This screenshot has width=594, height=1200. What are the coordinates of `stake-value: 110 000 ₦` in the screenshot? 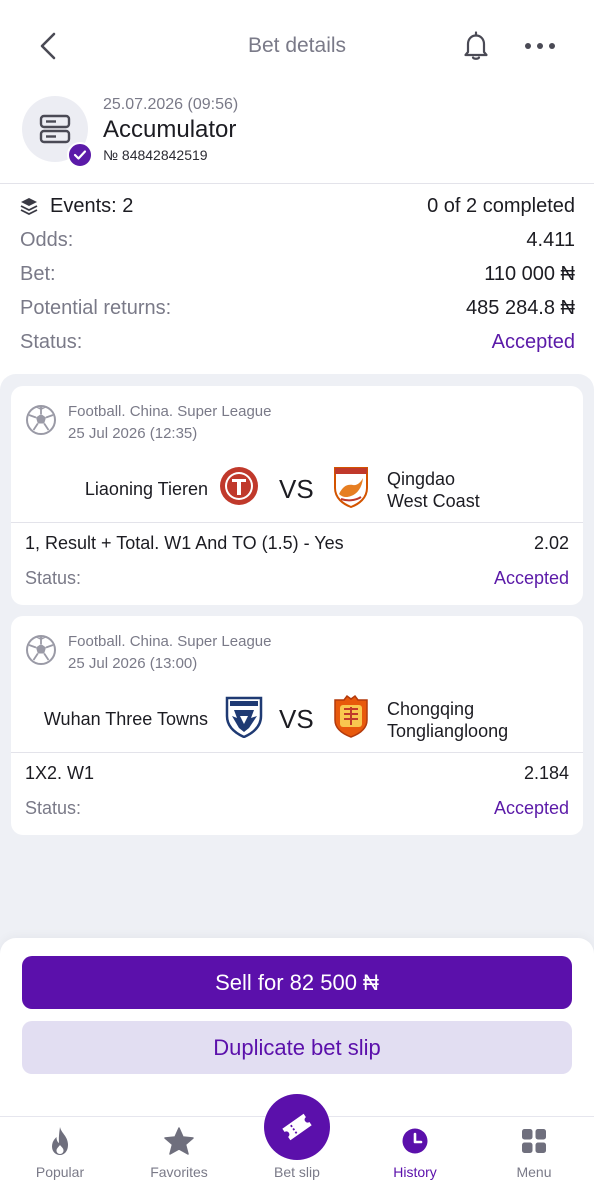 It's located at (529, 273).